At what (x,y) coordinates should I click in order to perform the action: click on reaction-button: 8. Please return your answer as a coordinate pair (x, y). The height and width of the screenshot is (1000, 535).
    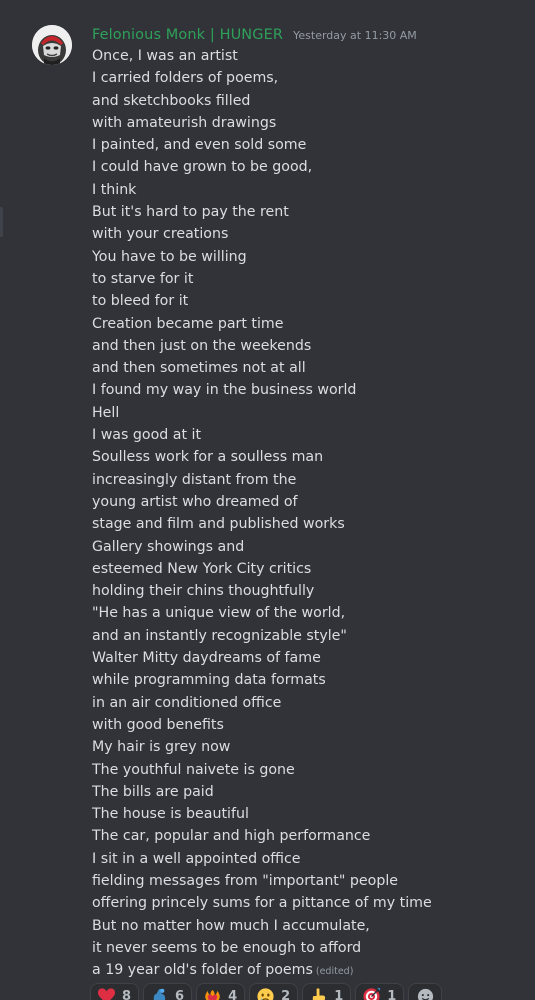
    Looking at the image, I should click on (115, 991).